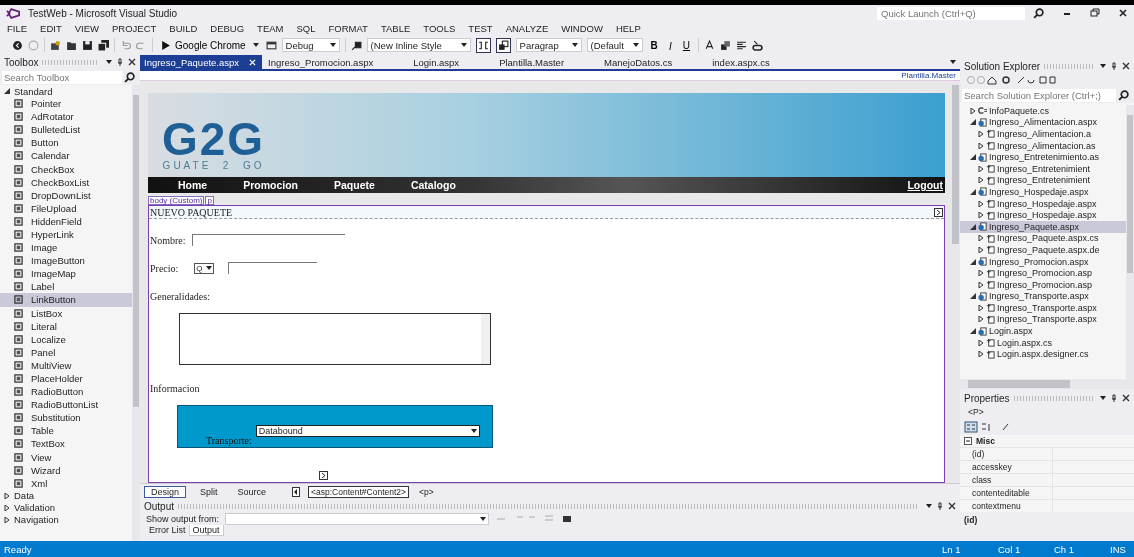 The image size is (1134, 557). Describe the element at coordinates (1043, 145) in the screenshot. I see `tree-item: Ingreso_Alimentacion.as` at that location.